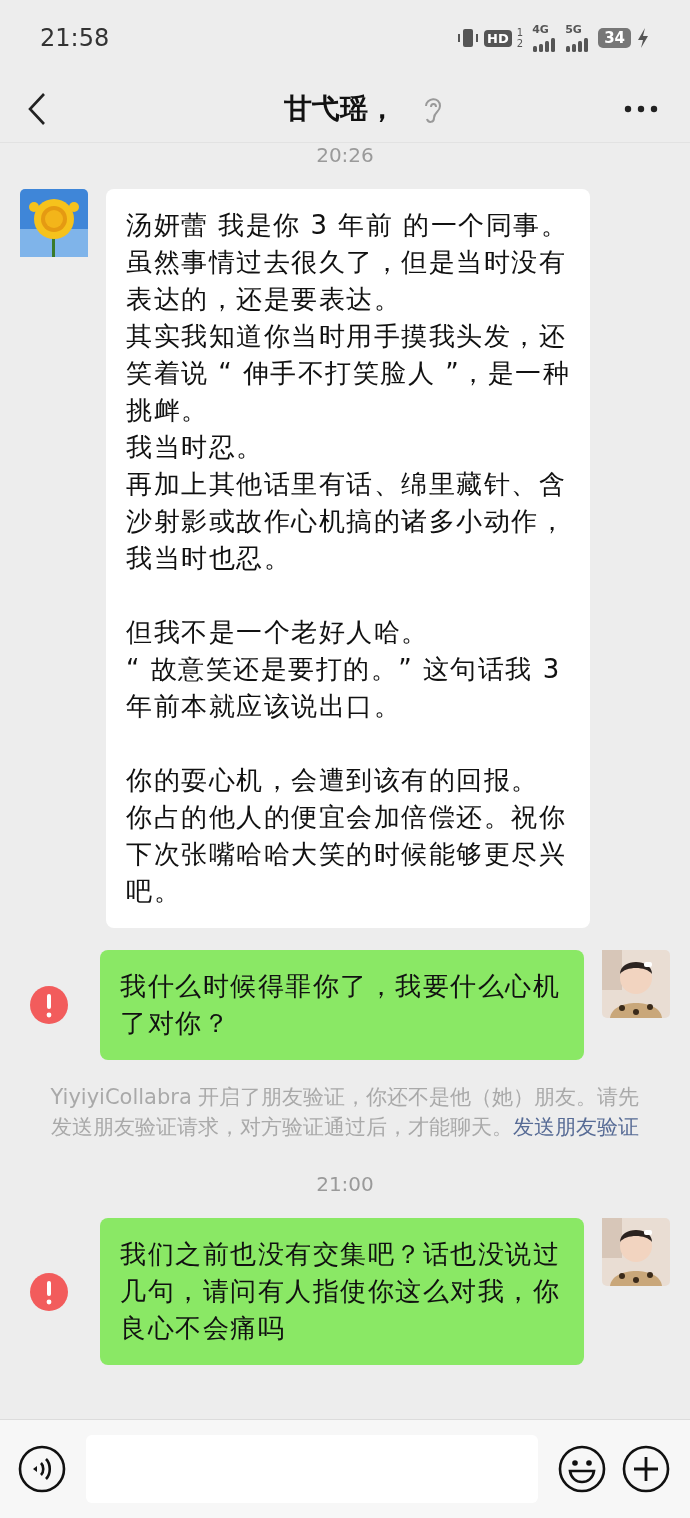  I want to click on hd-badge: HD, so click(498, 38).